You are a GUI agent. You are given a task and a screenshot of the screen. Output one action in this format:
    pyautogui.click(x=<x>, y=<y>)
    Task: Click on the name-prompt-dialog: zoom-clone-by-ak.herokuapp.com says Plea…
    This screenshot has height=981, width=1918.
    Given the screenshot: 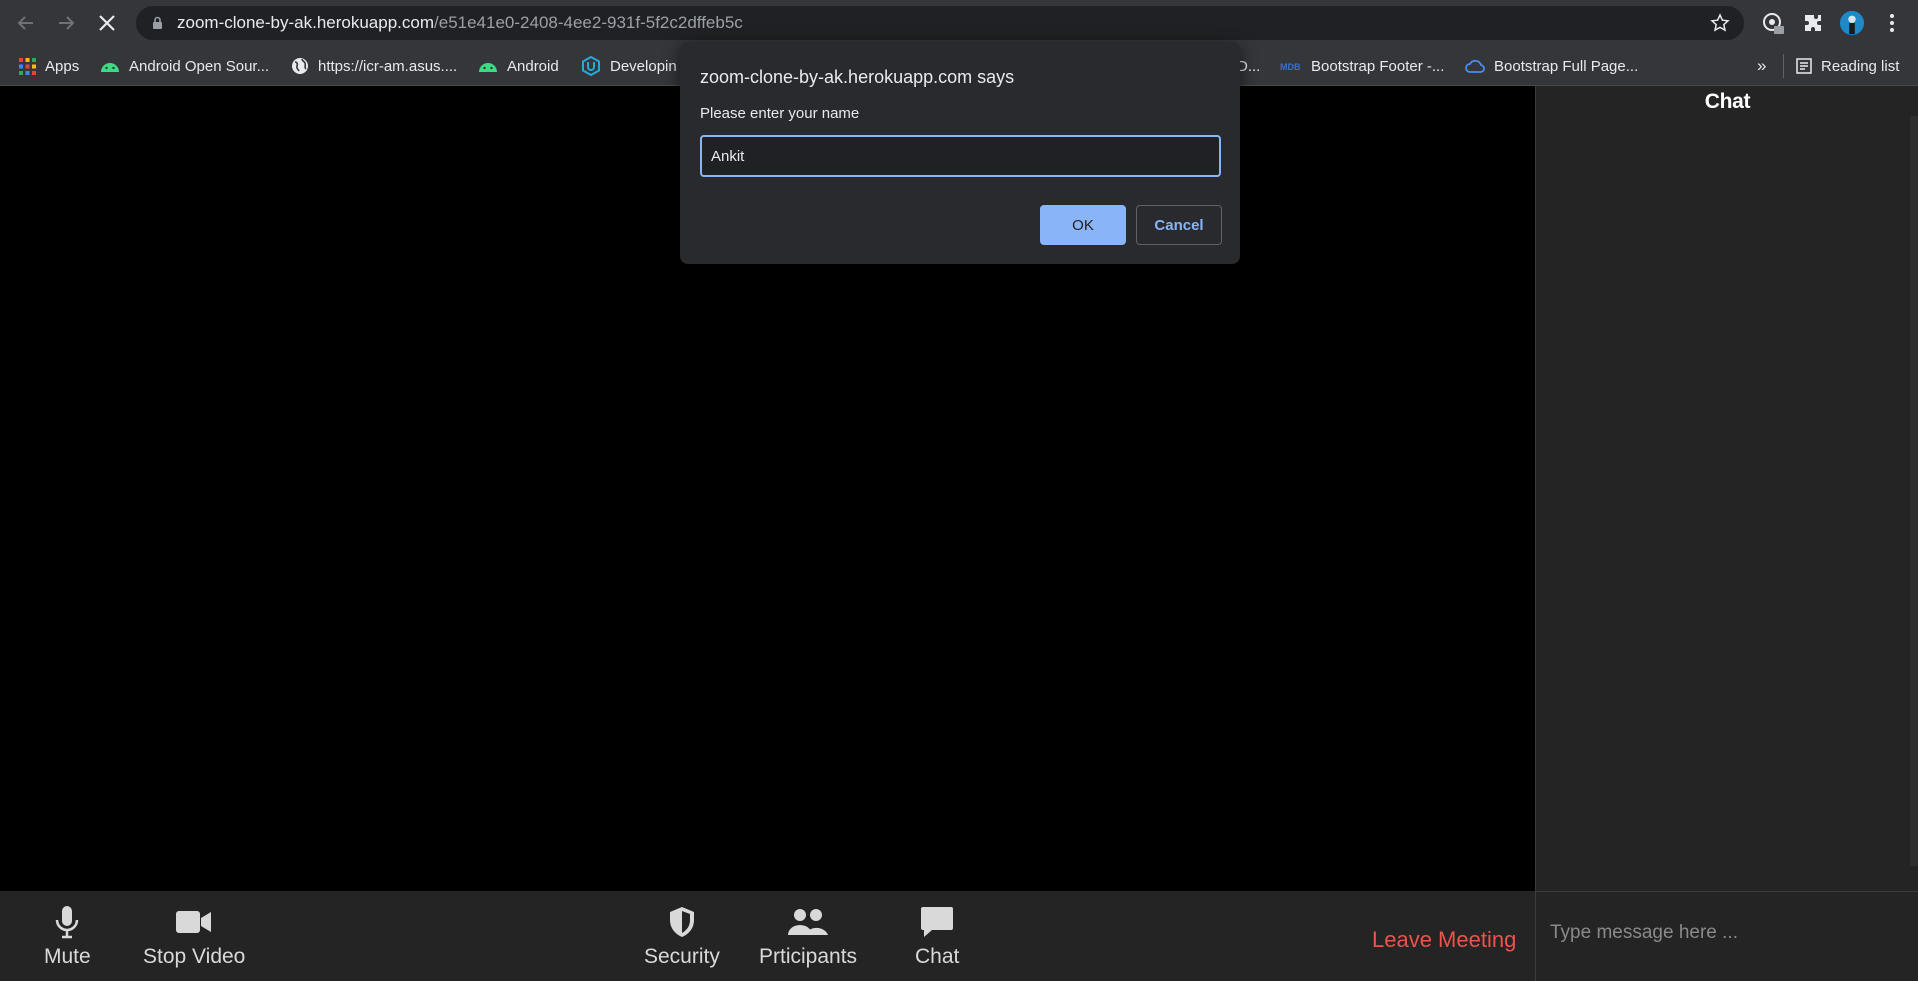 What is the action you would take?
    pyautogui.click(x=960, y=153)
    